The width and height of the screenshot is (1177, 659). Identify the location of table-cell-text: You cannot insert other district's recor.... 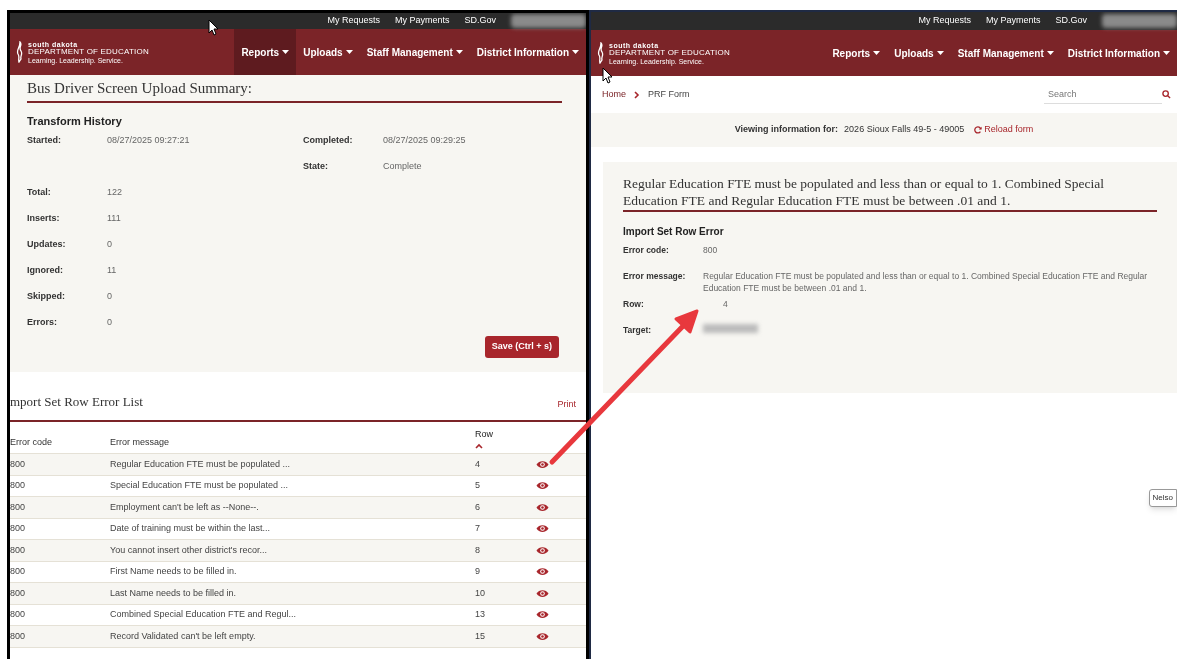
(189, 550).